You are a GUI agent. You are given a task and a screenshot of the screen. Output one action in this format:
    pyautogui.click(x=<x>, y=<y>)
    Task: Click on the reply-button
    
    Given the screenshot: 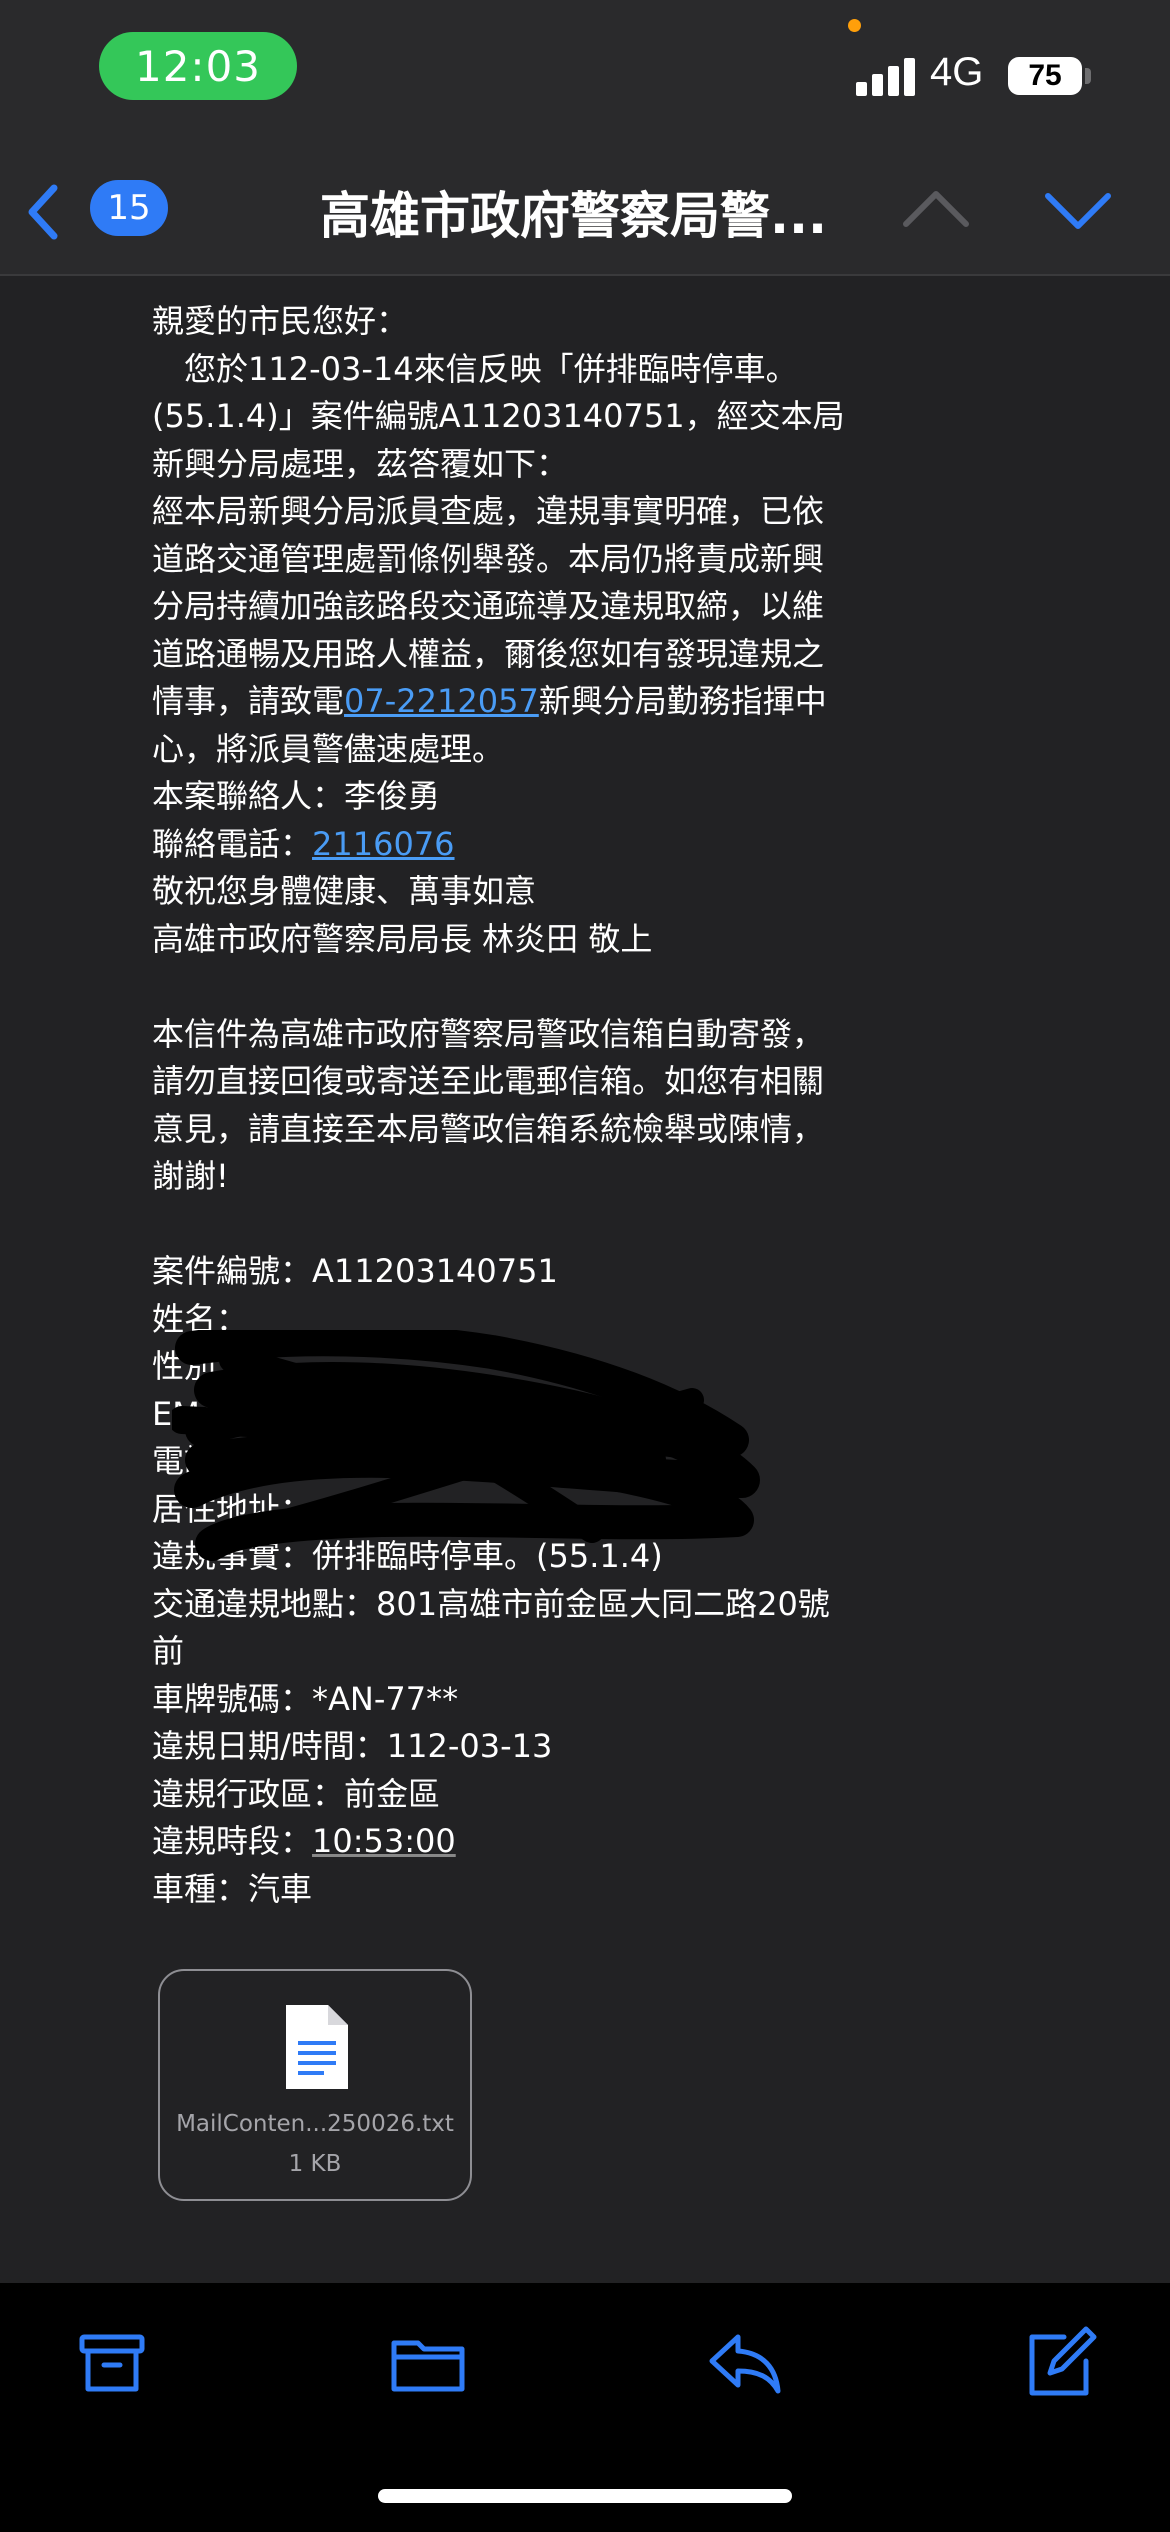 What is the action you would take?
    pyautogui.click(x=744, y=2363)
    